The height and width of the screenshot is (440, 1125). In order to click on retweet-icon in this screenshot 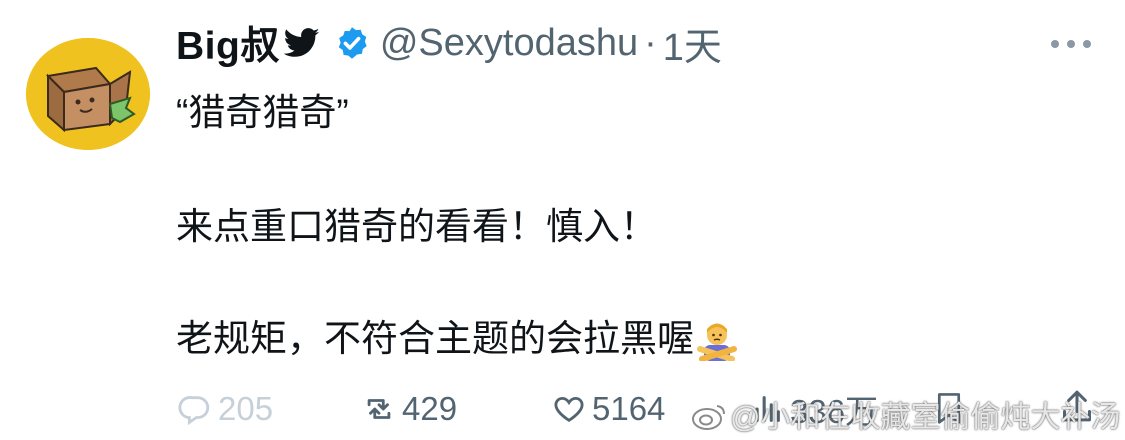, I will do `click(379, 409)`.